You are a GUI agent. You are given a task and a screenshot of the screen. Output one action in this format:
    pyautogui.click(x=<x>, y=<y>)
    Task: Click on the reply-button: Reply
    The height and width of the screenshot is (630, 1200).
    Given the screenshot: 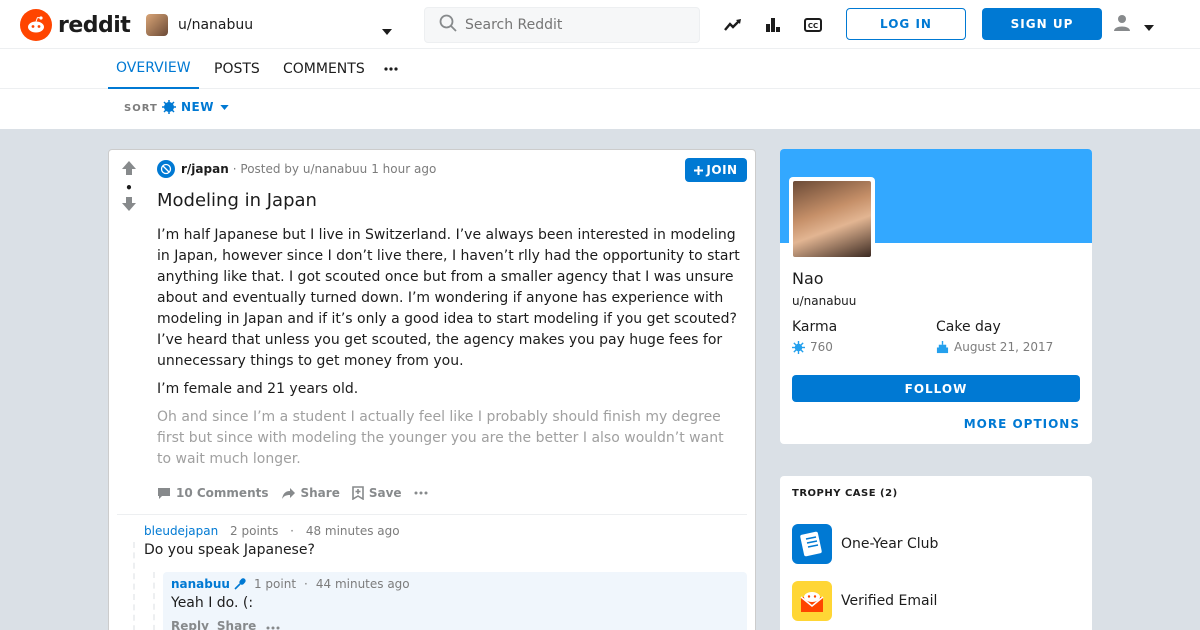 What is the action you would take?
    pyautogui.click(x=190, y=624)
    